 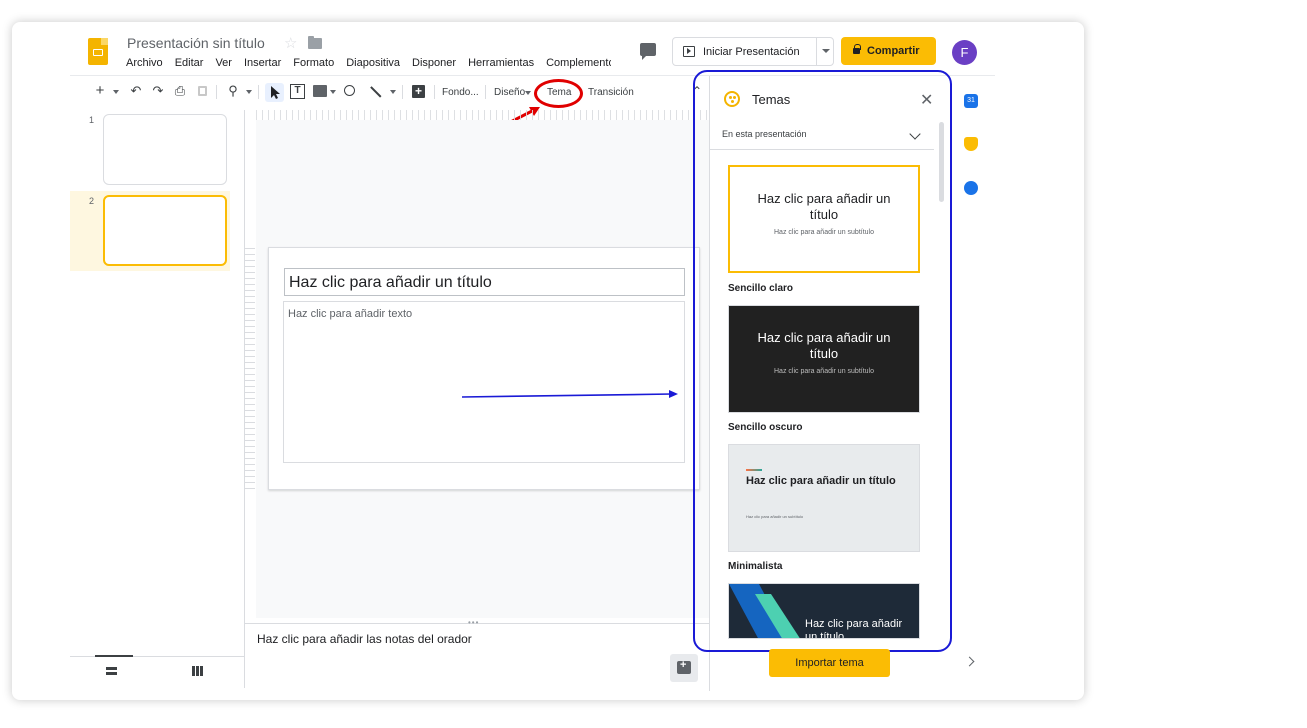 I want to click on menu-editar: Editar, so click(x=192, y=63).